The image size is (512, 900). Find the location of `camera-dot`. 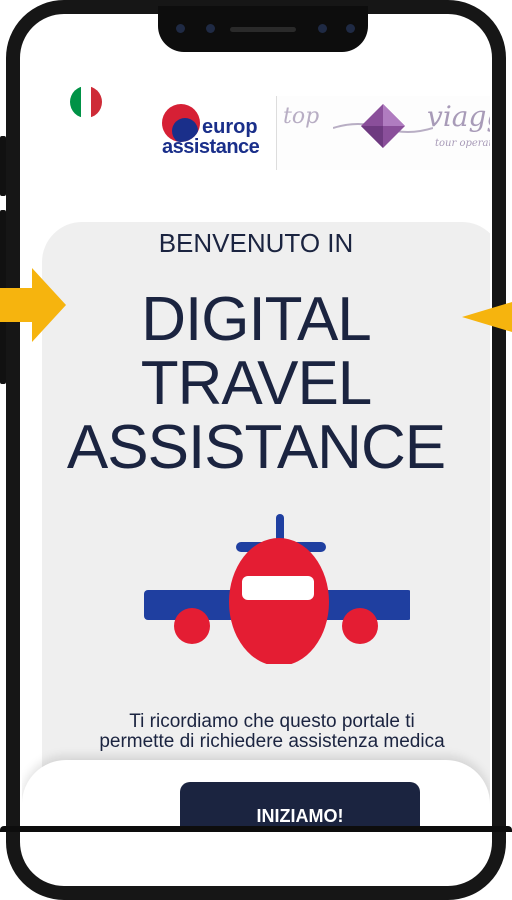

camera-dot is located at coordinates (210, 28).